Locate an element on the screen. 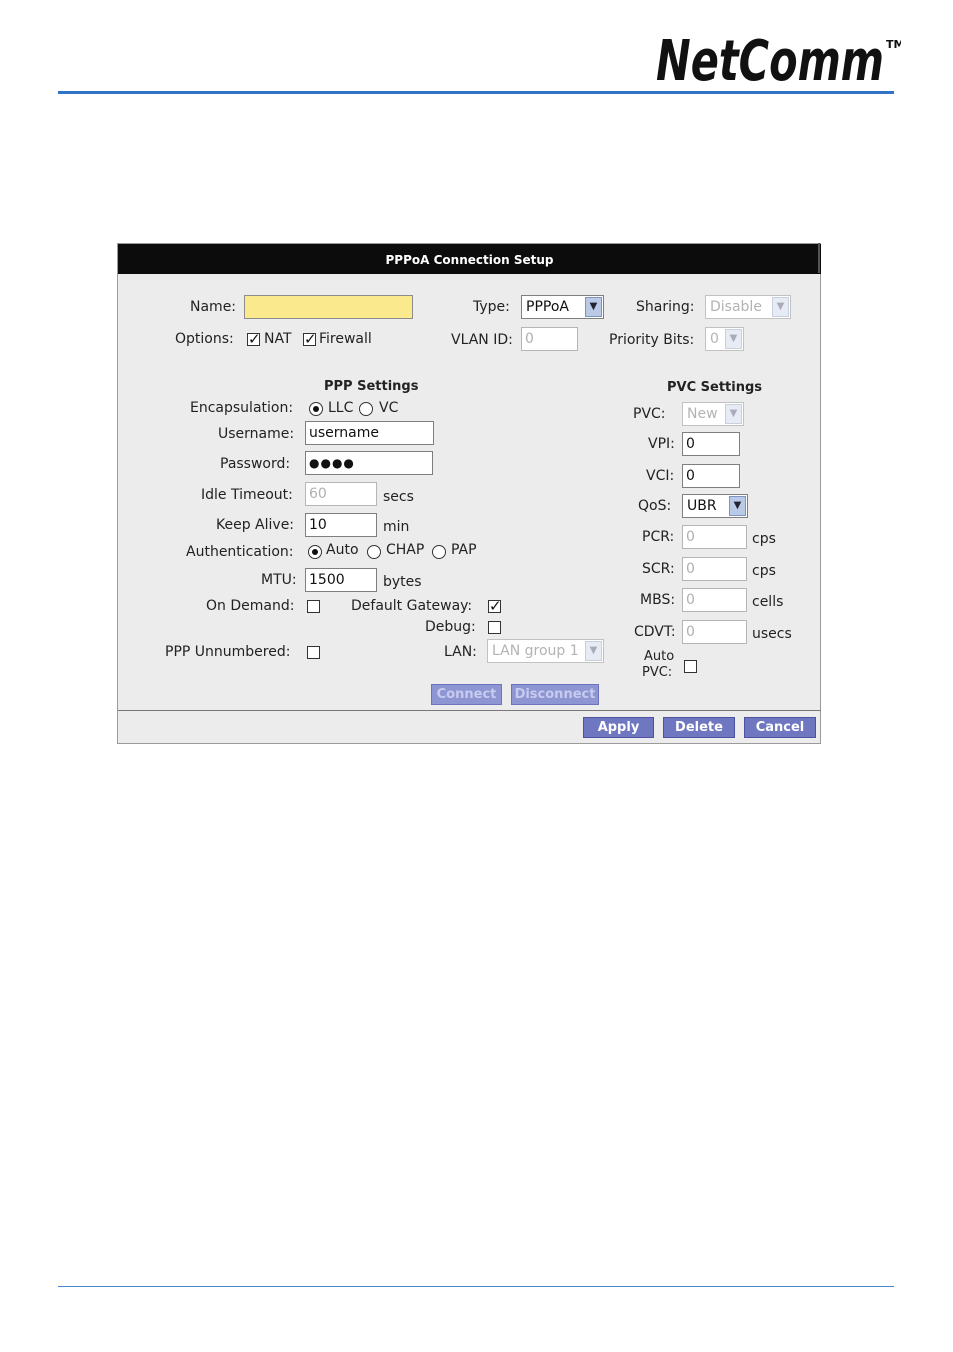 This screenshot has height=1352, width=953. encapsulation-vc-radio is located at coordinates (366, 409).